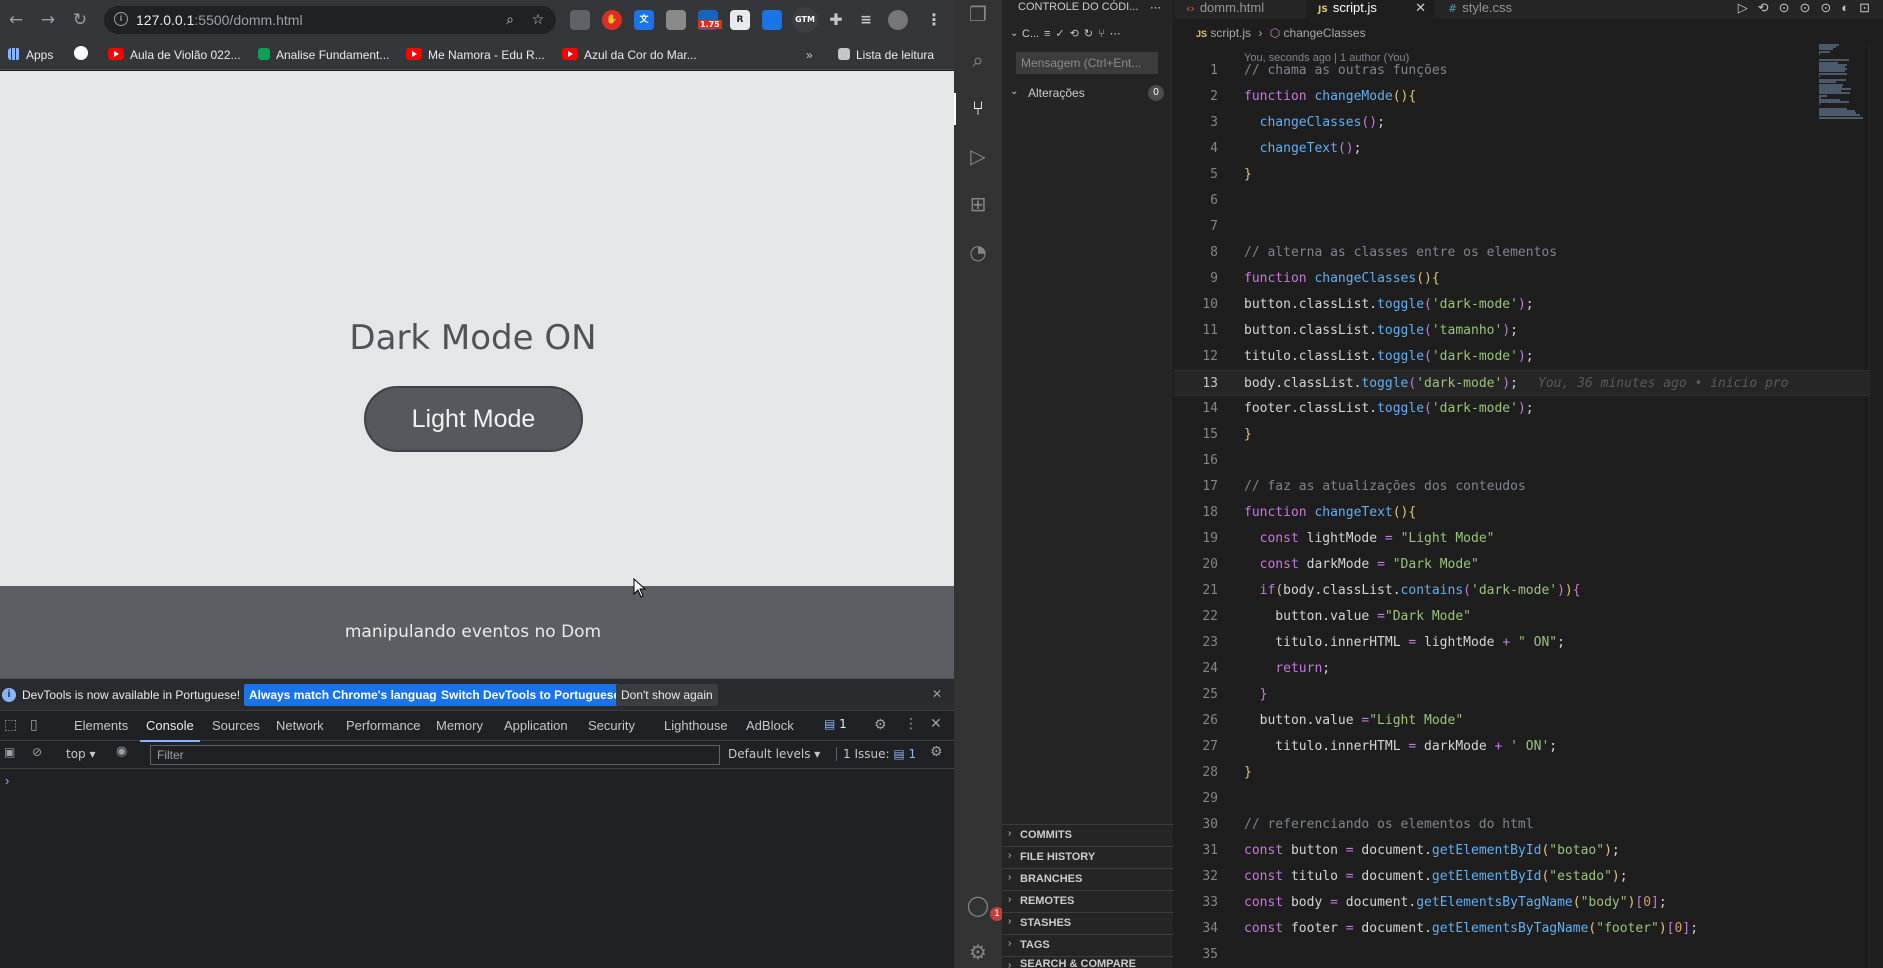 The height and width of the screenshot is (968, 1883). I want to click on manage-gear-icon: ⚙, so click(978, 952).